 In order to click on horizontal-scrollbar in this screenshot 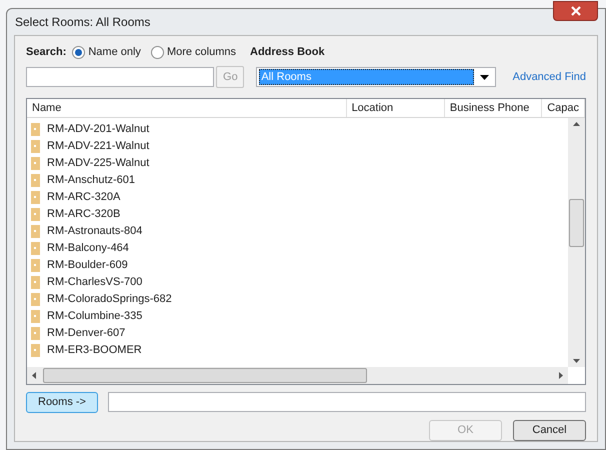, I will do `click(297, 375)`.